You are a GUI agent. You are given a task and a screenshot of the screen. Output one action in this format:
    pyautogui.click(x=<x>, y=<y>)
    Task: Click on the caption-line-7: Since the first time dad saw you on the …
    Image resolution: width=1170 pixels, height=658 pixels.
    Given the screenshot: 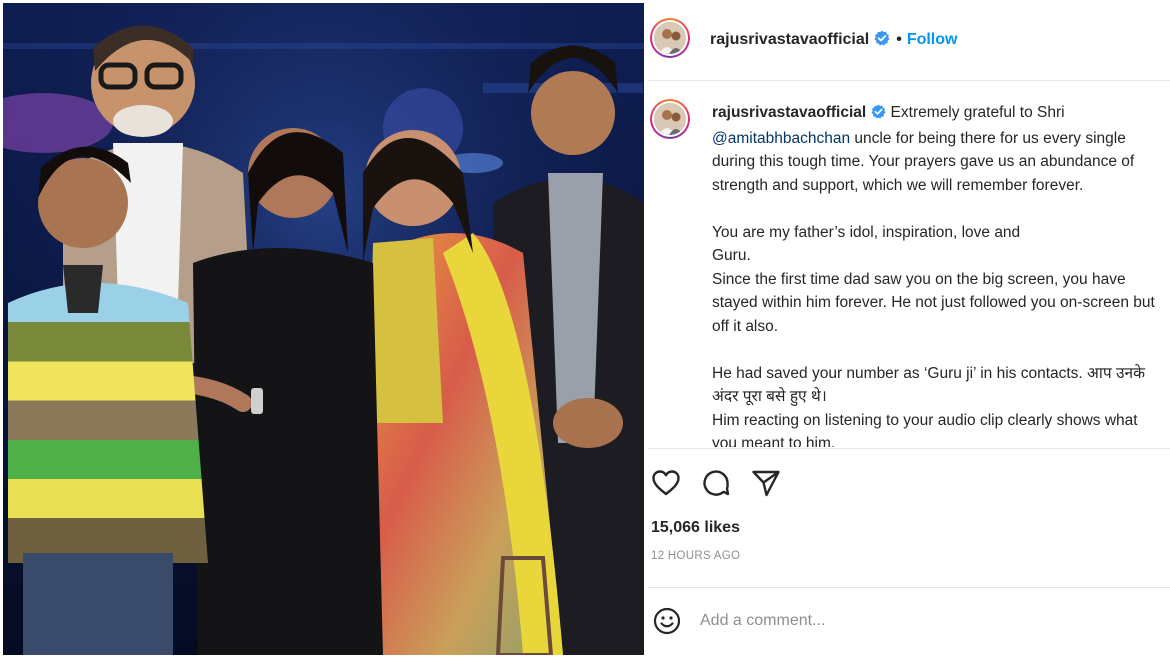 What is the action you would take?
    pyautogui.click(x=919, y=279)
    